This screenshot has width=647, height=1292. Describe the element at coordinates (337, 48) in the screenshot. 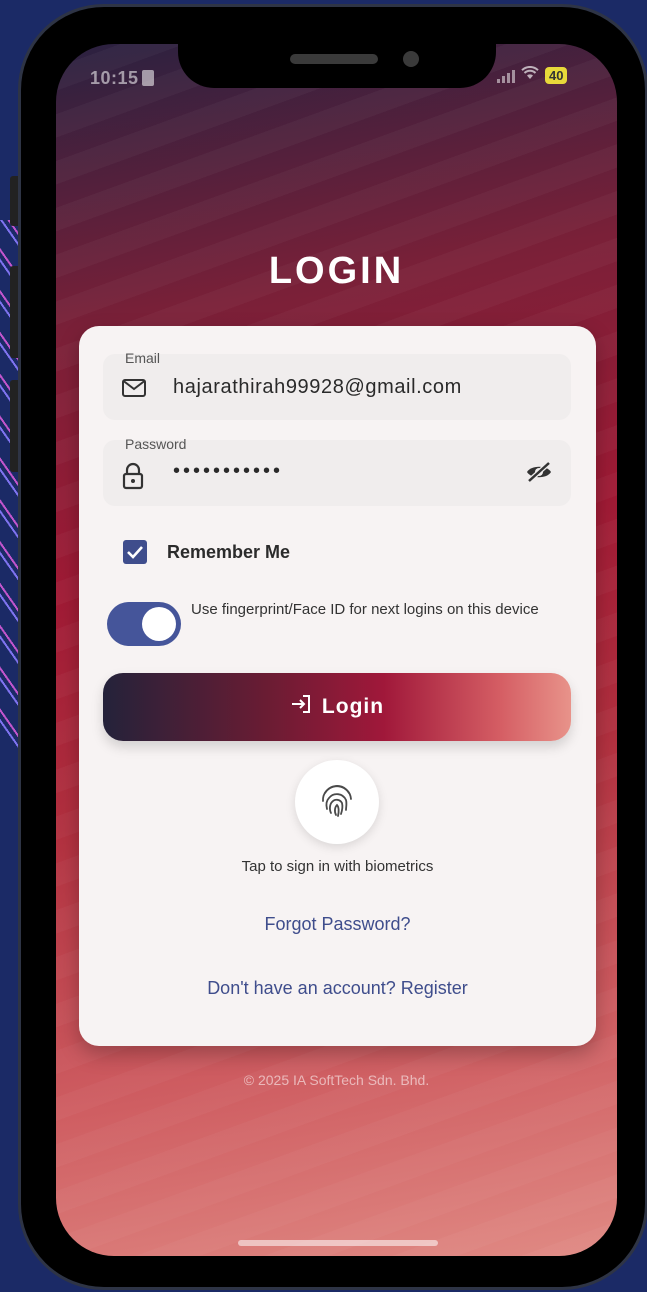

I see `notch` at that location.